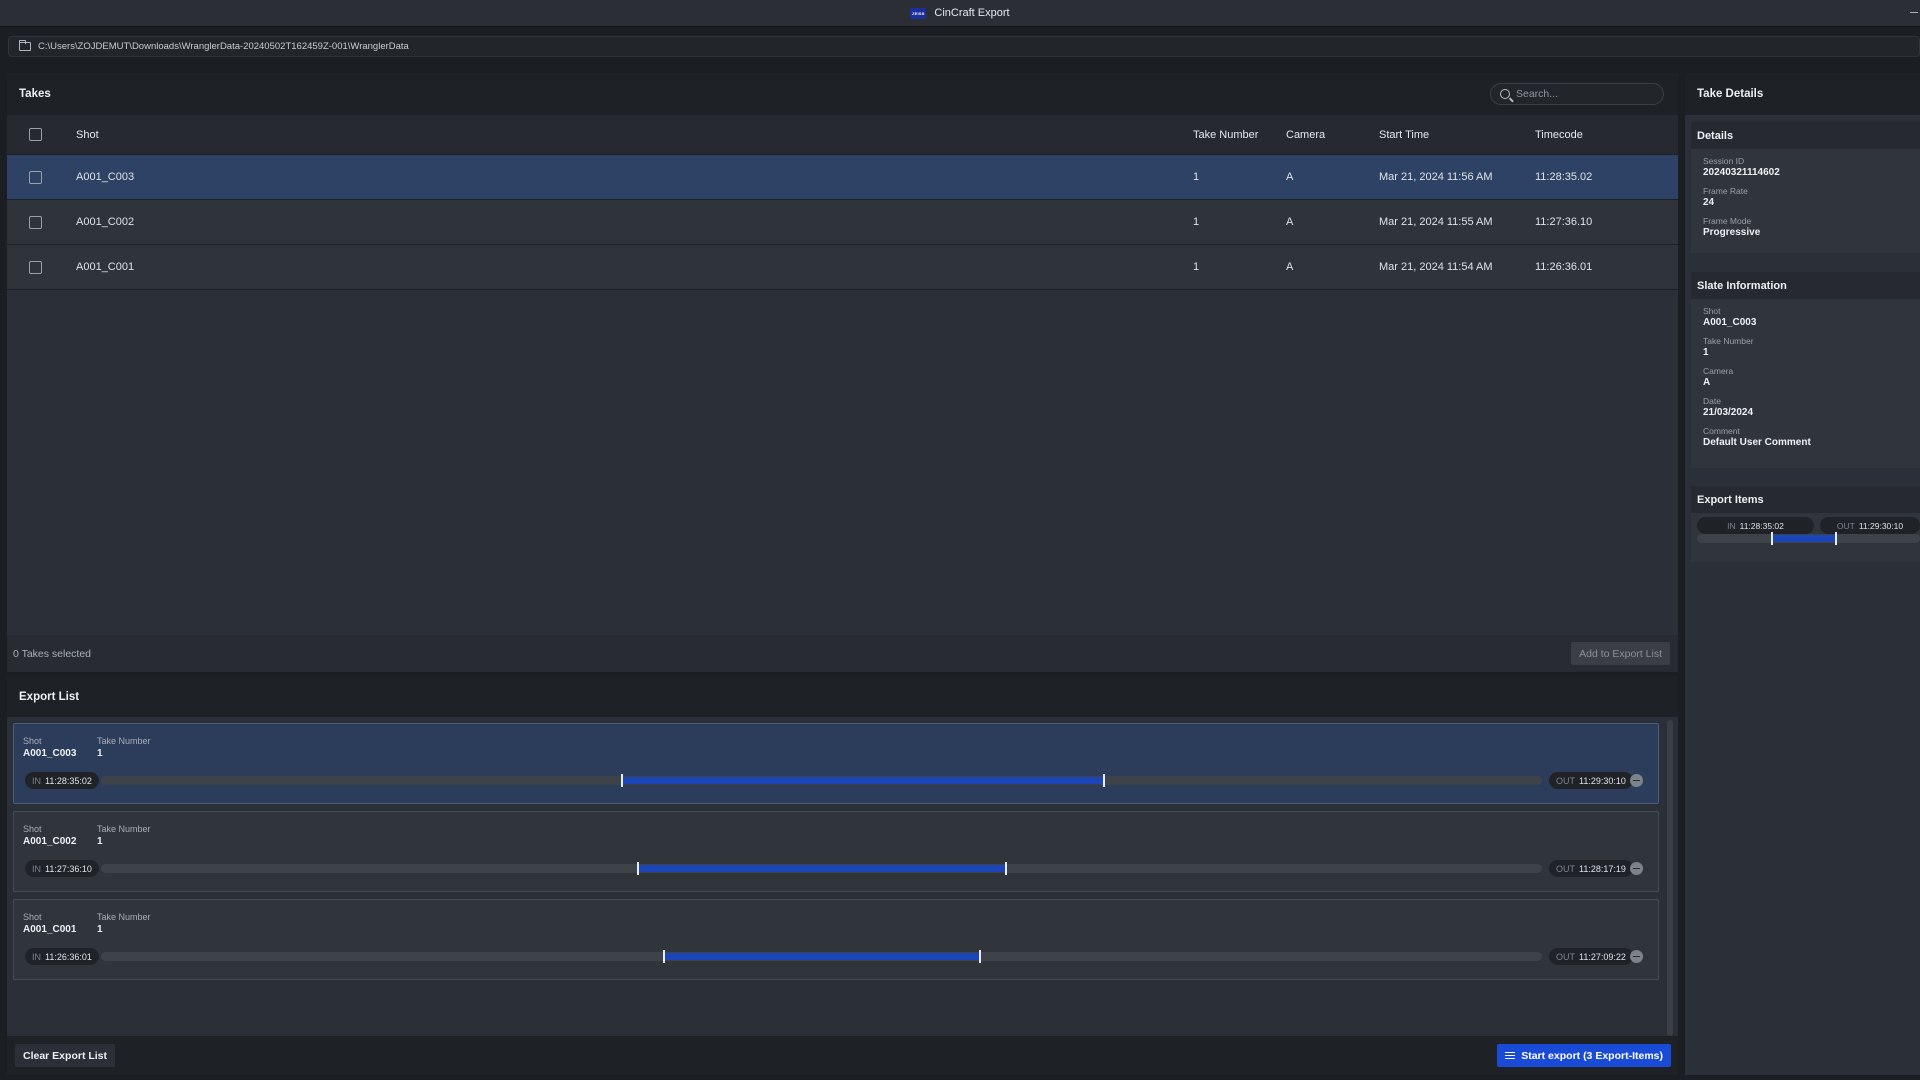 The height and width of the screenshot is (1080, 1920). What do you see at coordinates (1592, 1055) in the screenshot?
I see `start-export-label: Start export (3 Export-Items)` at bounding box center [1592, 1055].